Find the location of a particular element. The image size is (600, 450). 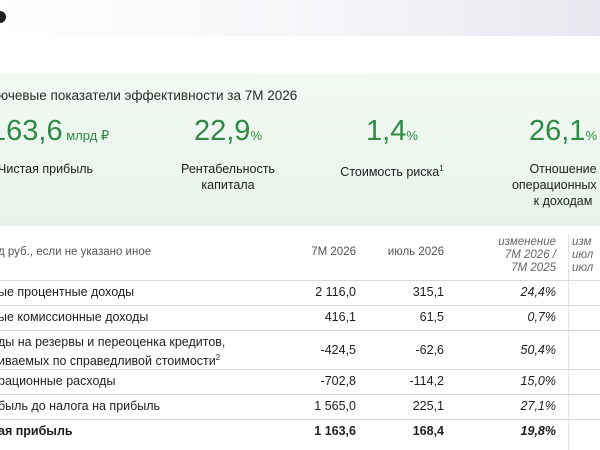

row-value-july: -114,2 is located at coordinates (426, 381).